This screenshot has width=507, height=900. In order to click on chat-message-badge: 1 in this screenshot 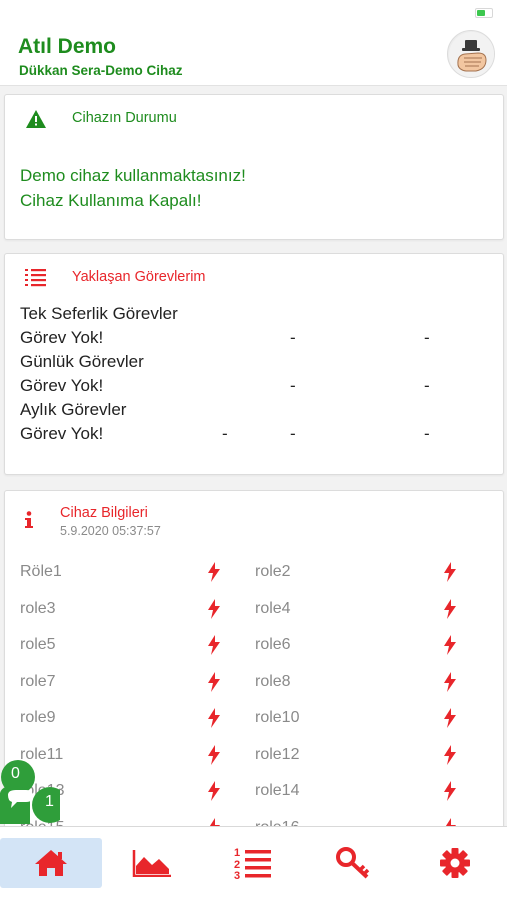, I will do `click(49, 801)`.